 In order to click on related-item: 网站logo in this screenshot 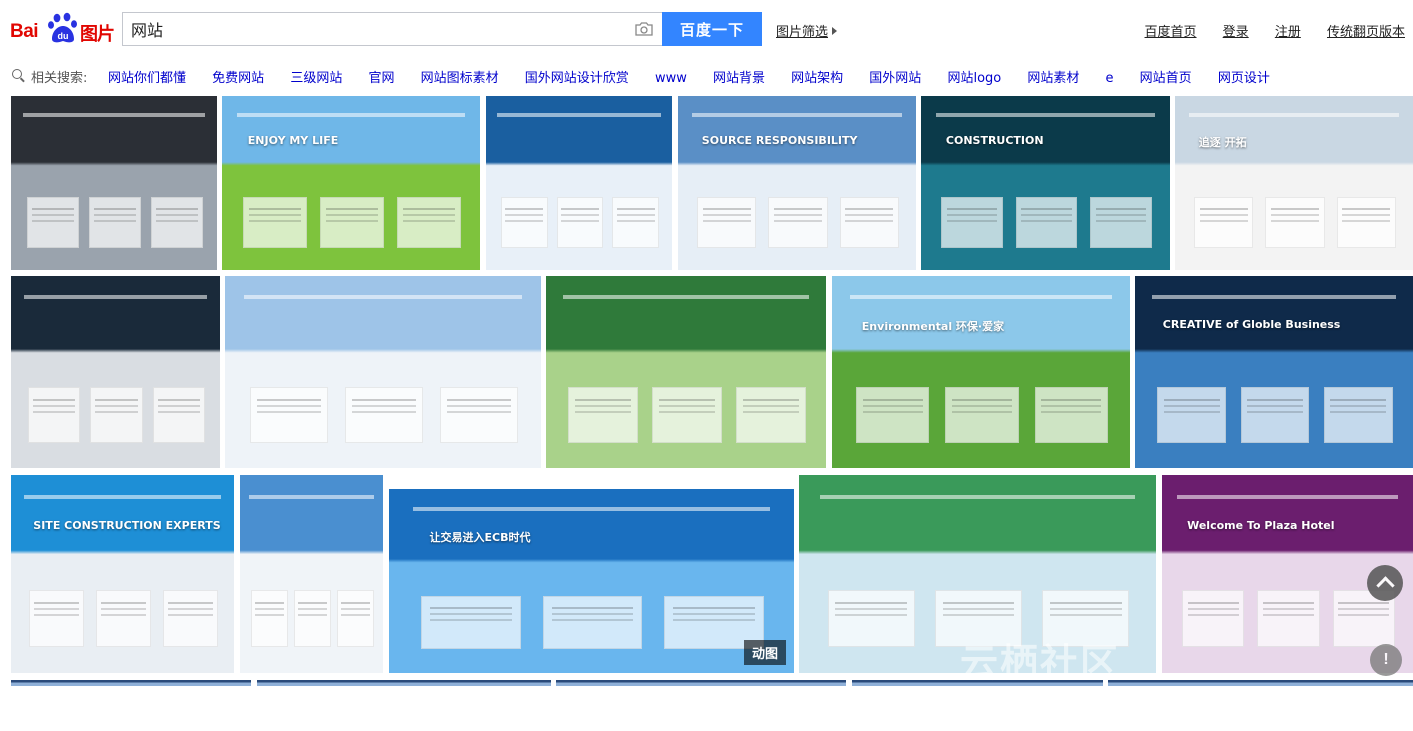, I will do `click(974, 78)`.